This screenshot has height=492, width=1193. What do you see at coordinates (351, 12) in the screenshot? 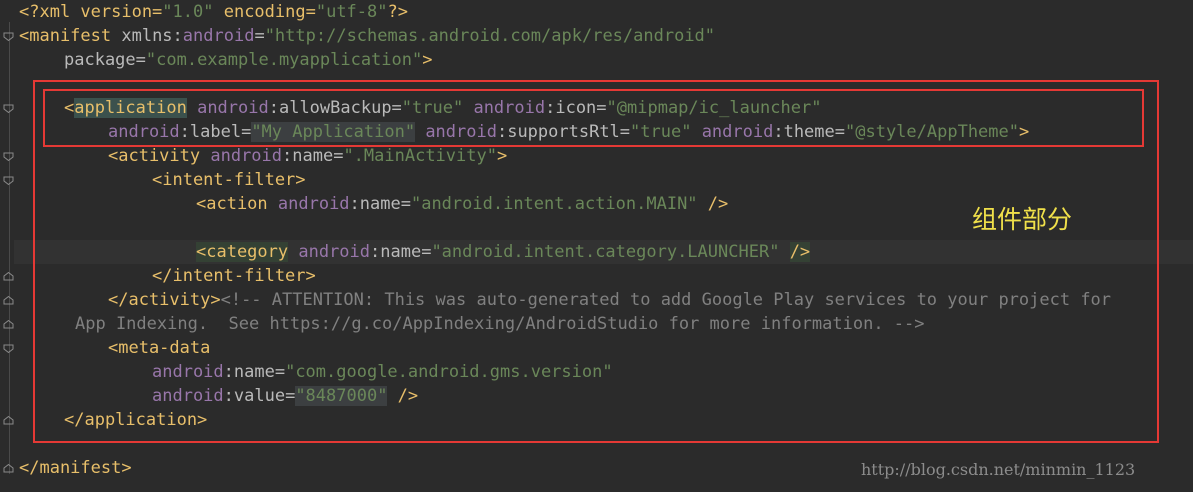
I see `string-value: "utf-8"` at bounding box center [351, 12].